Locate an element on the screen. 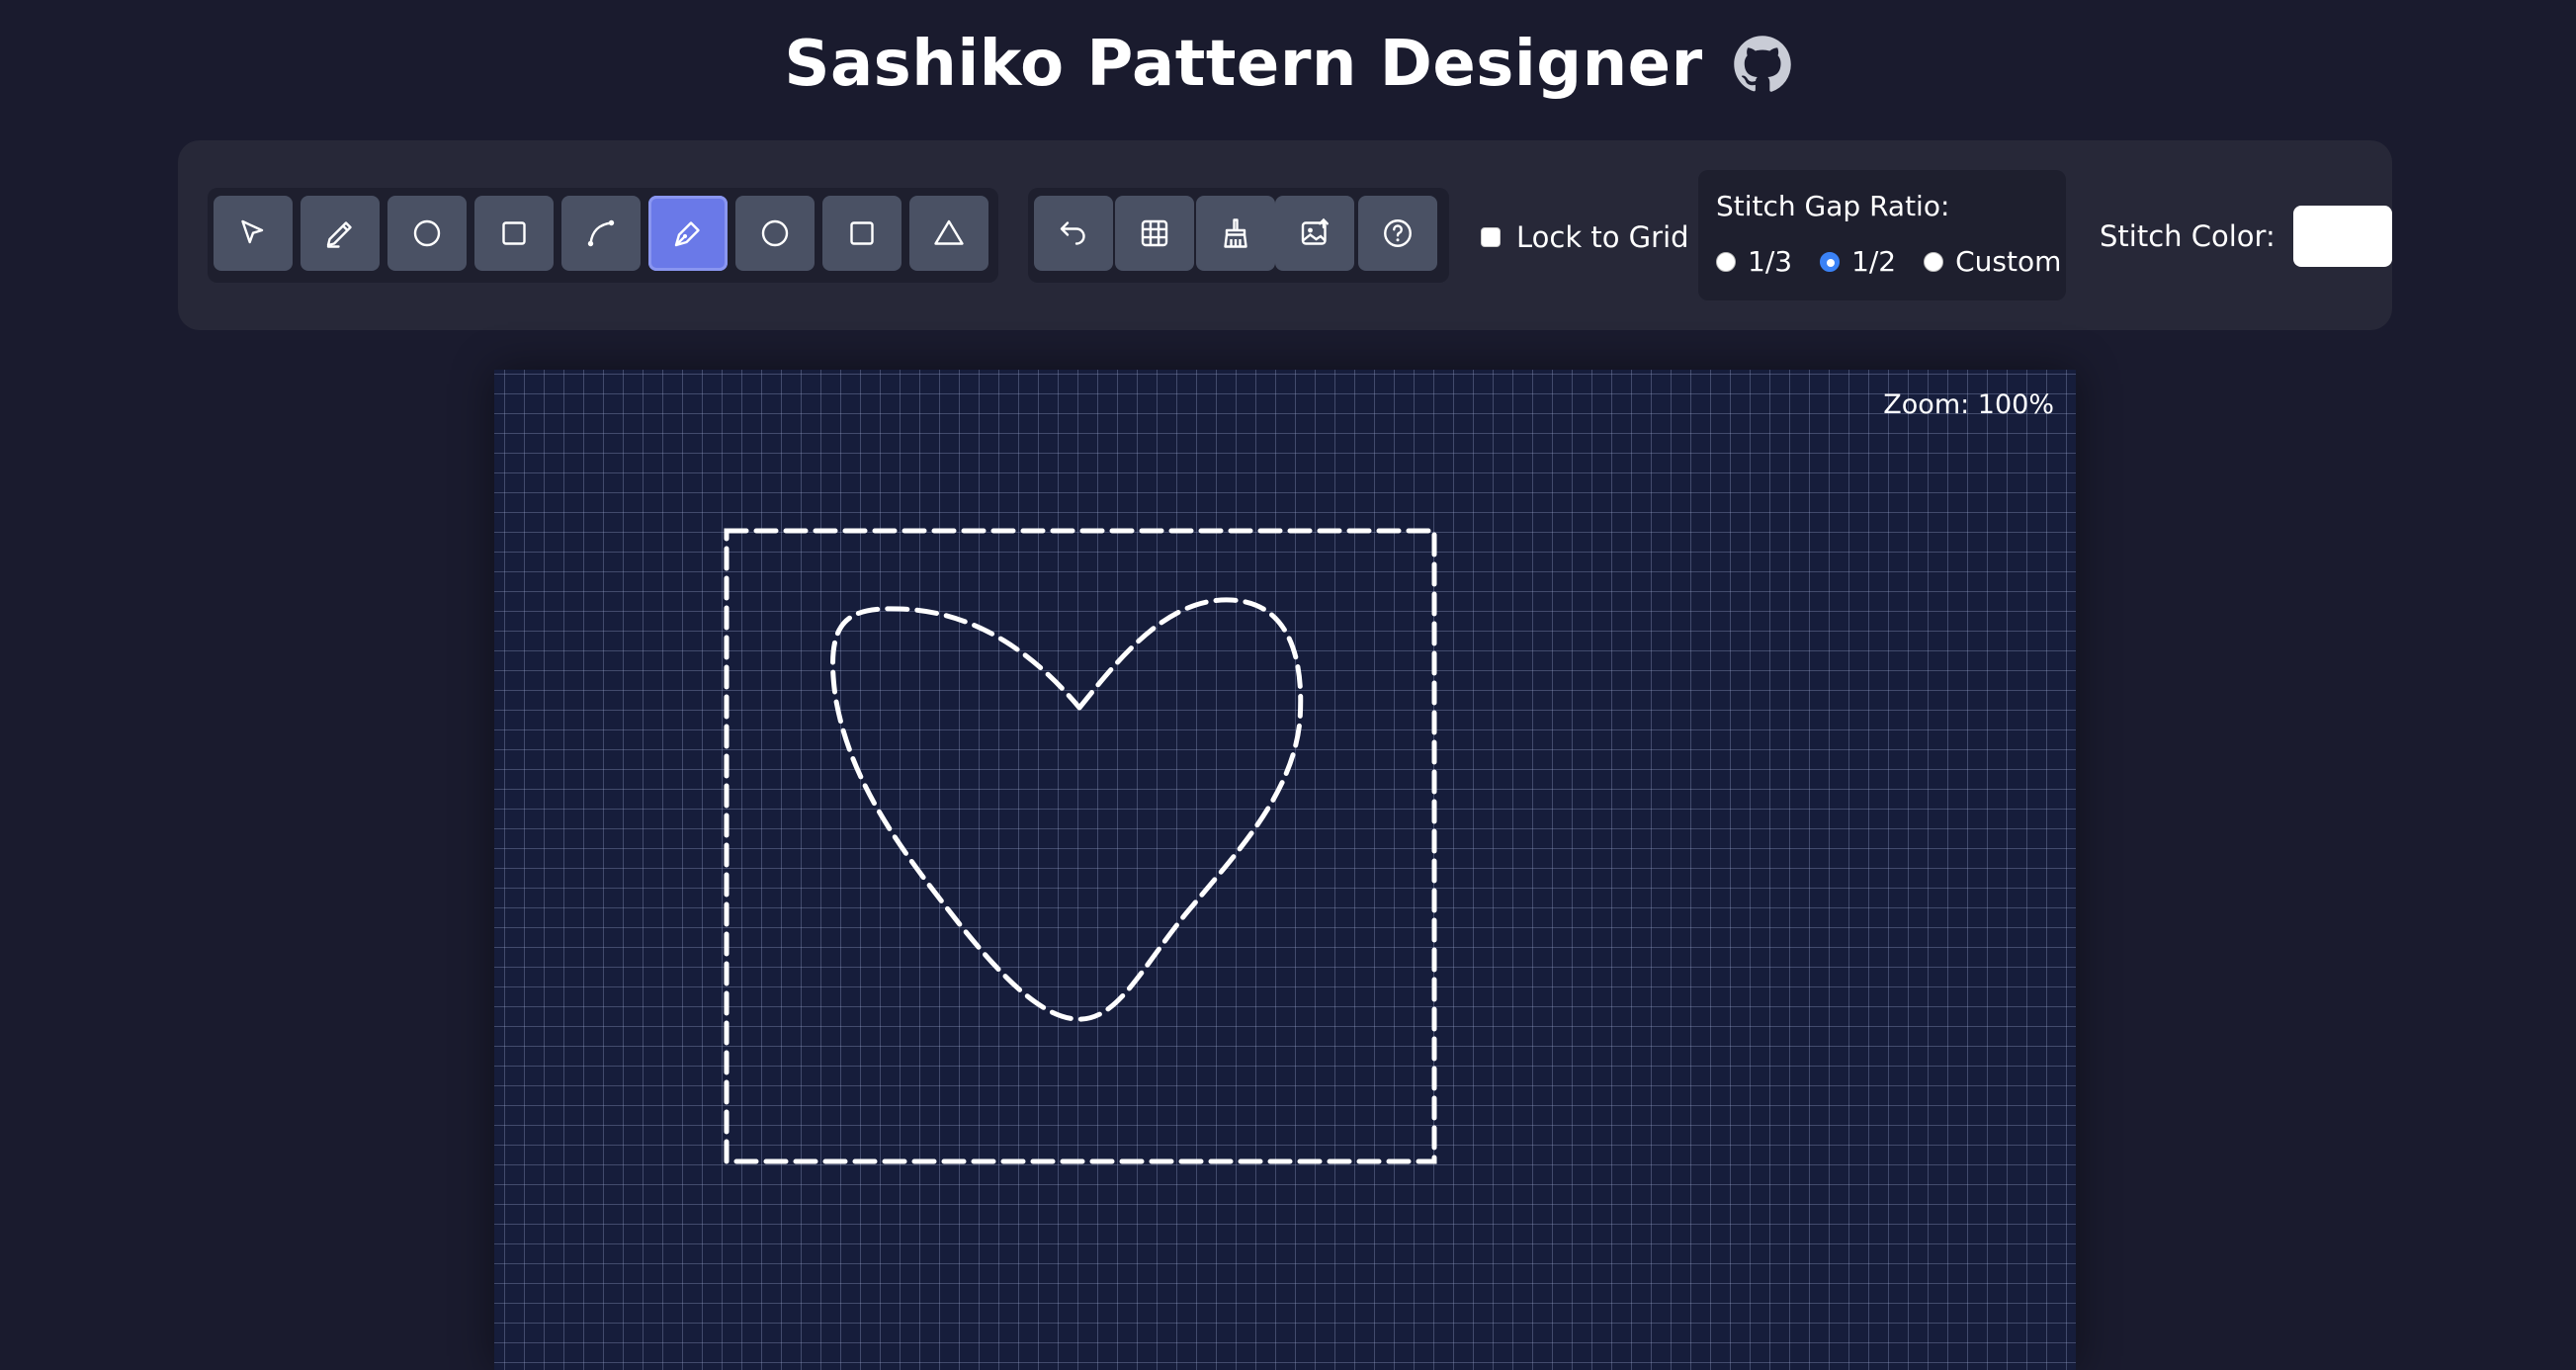 Image resolution: width=2576 pixels, height=1370 pixels. gap-option-half: 1/2 is located at coordinates (1858, 261).